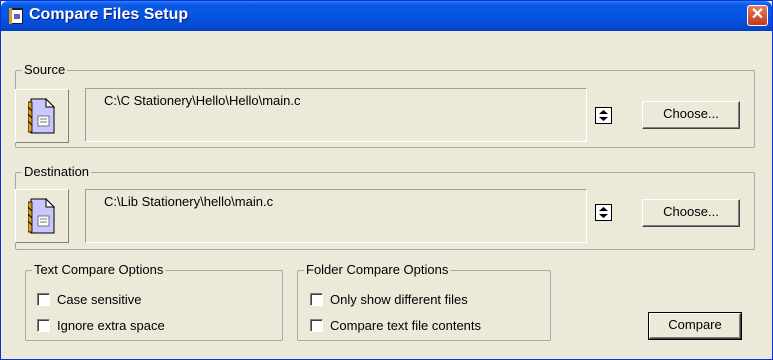 The image size is (773, 360). Describe the element at coordinates (109, 14) in the screenshot. I see `window-title: Compare Files Setup` at that location.